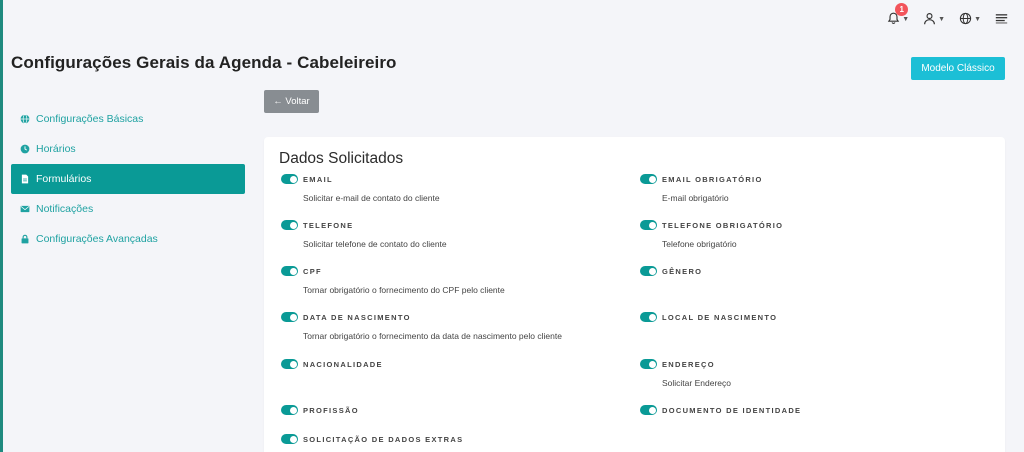 This screenshot has height=452, width=1024. What do you see at coordinates (289, 179) in the screenshot?
I see `email-toggle` at bounding box center [289, 179].